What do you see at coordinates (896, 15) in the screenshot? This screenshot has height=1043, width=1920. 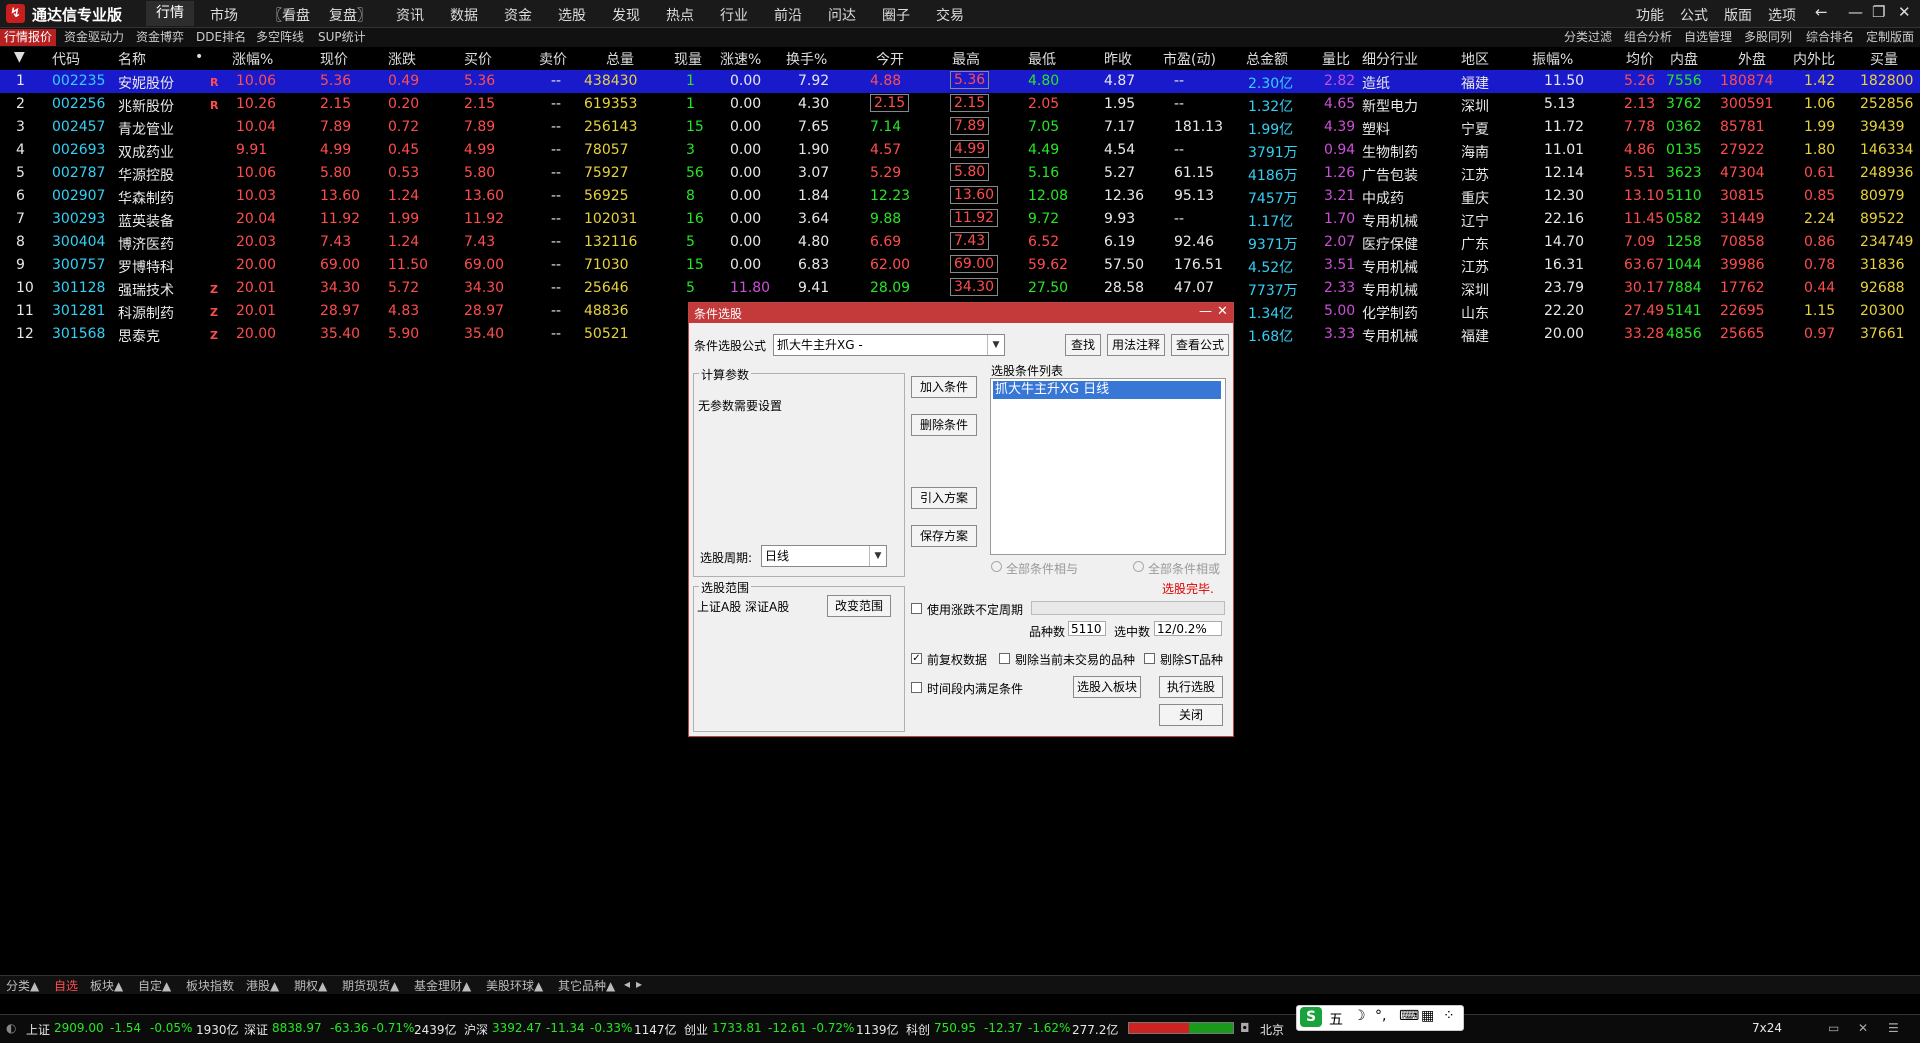 I see `menu-quanzi: 圈子` at bounding box center [896, 15].